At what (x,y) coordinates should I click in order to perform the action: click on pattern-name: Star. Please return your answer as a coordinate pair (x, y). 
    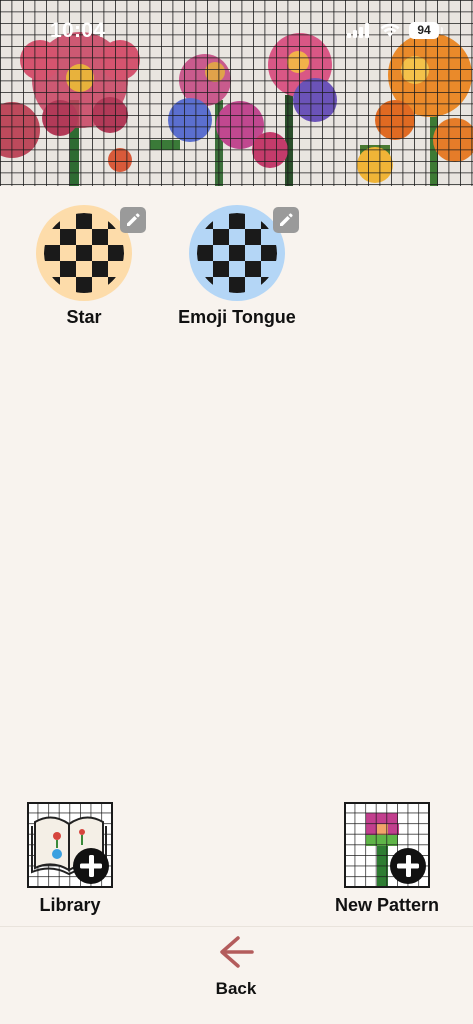
    Looking at the image, I should click on (84, 317).